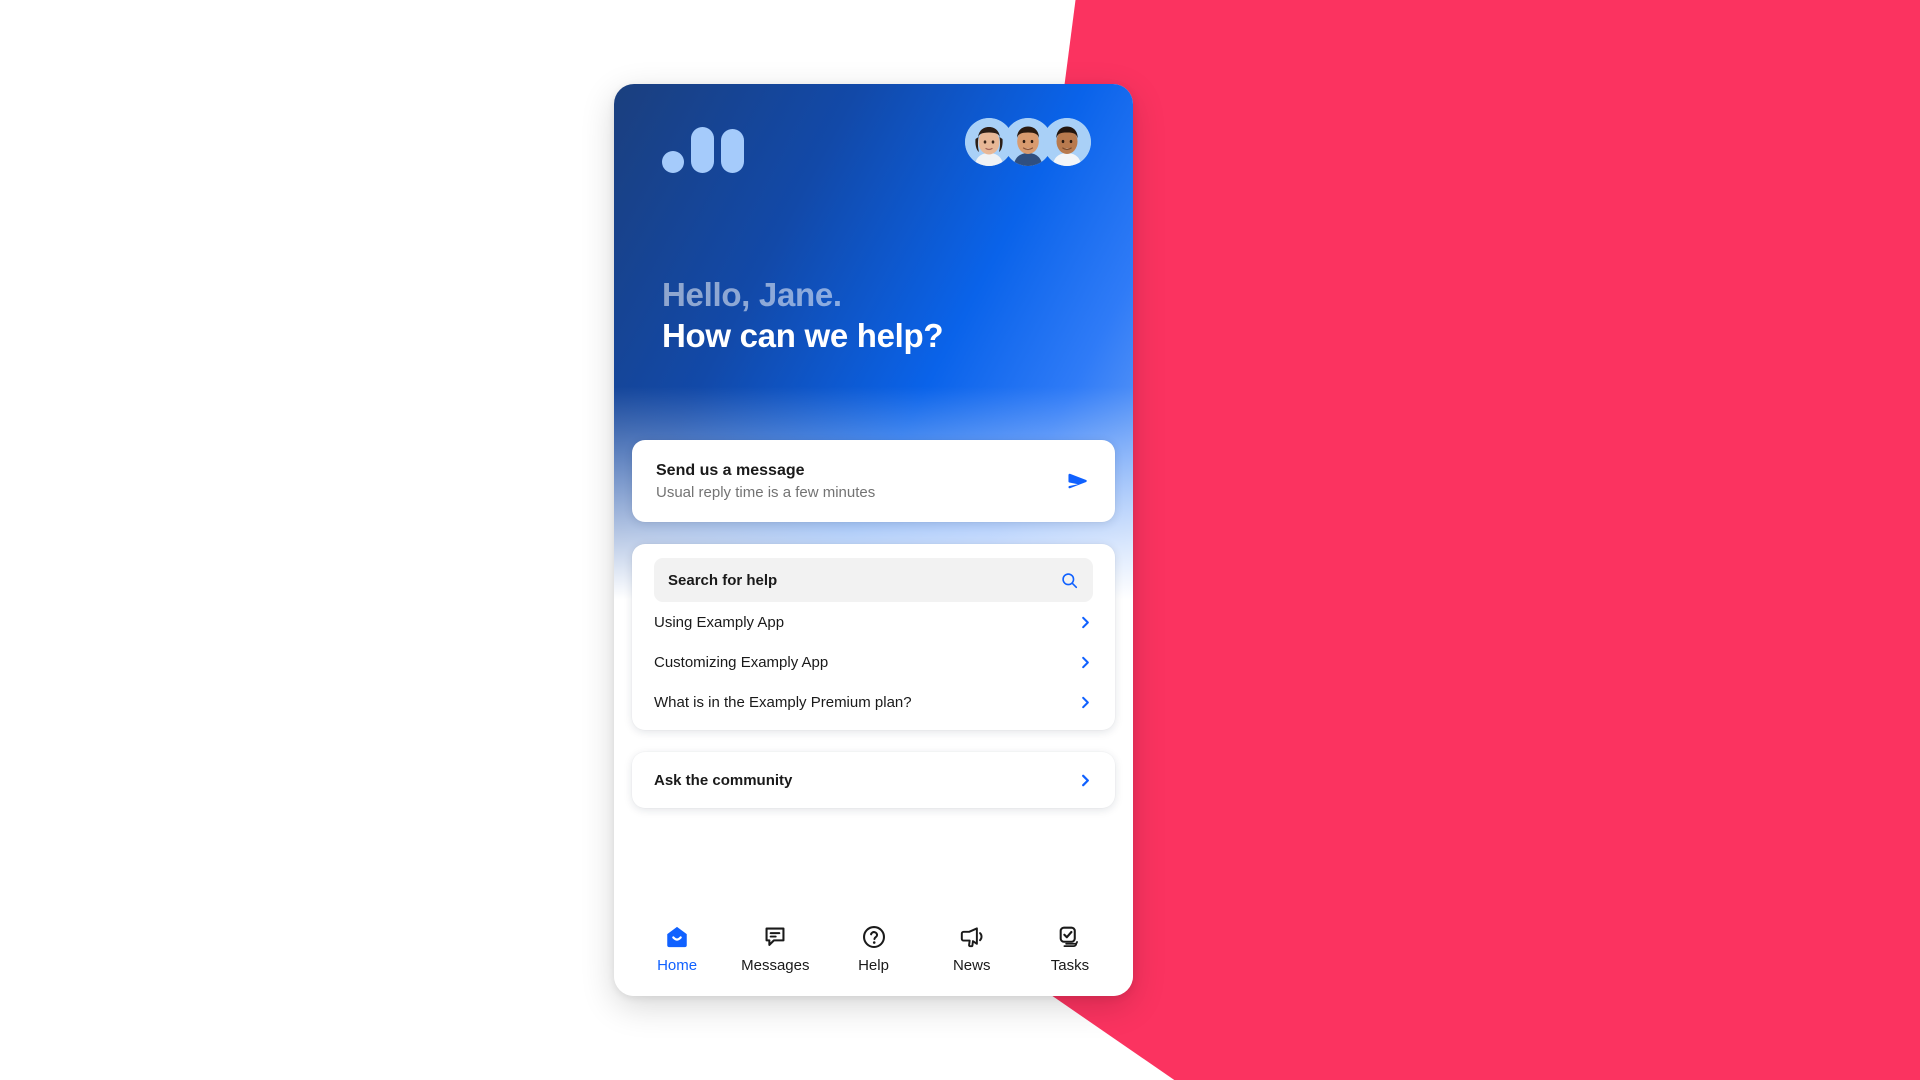 This screenshot has width=1920, height=1080. I want to click on home-envelope-icon, so click(677, 937).